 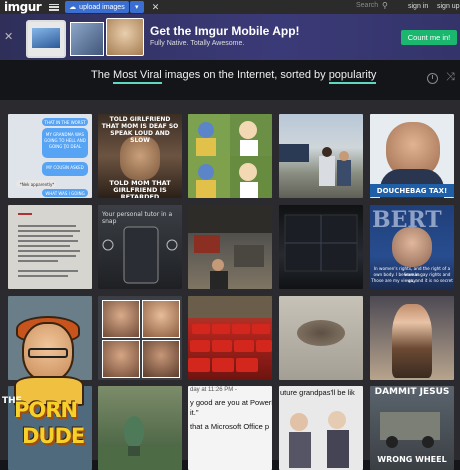 I want to click on sign-up-link: sign up, so click(x=448, y=6).